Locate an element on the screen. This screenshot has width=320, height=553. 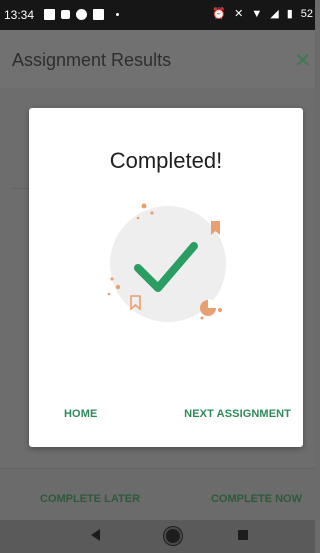
complete-now-button: COMPLETE NOW is located at coordinates (256, 499).